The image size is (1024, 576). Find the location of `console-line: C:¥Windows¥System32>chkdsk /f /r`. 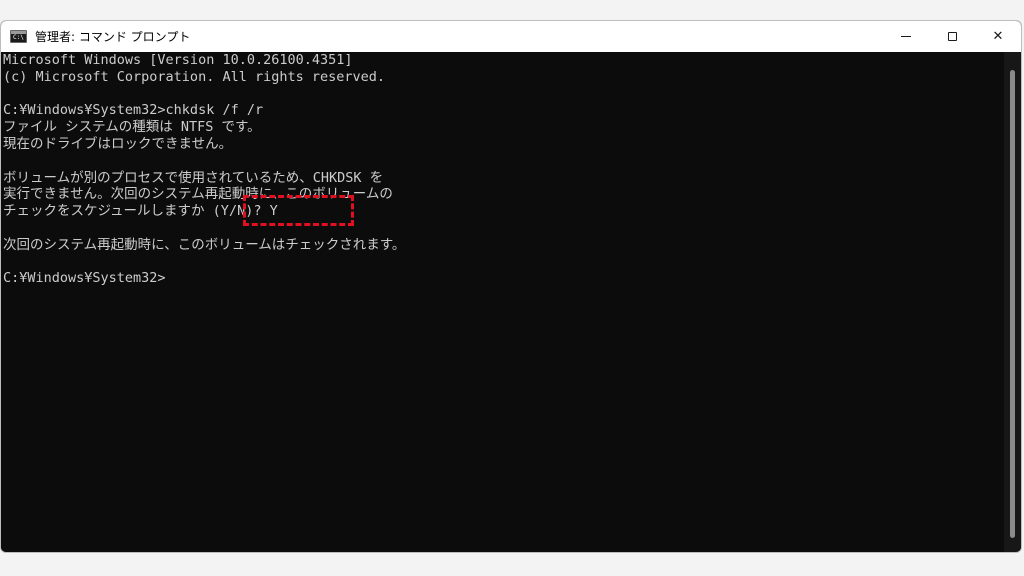

console-line: C:¥Windows¥System32>chkdsk /f /r is located at coordinates (133, 110).